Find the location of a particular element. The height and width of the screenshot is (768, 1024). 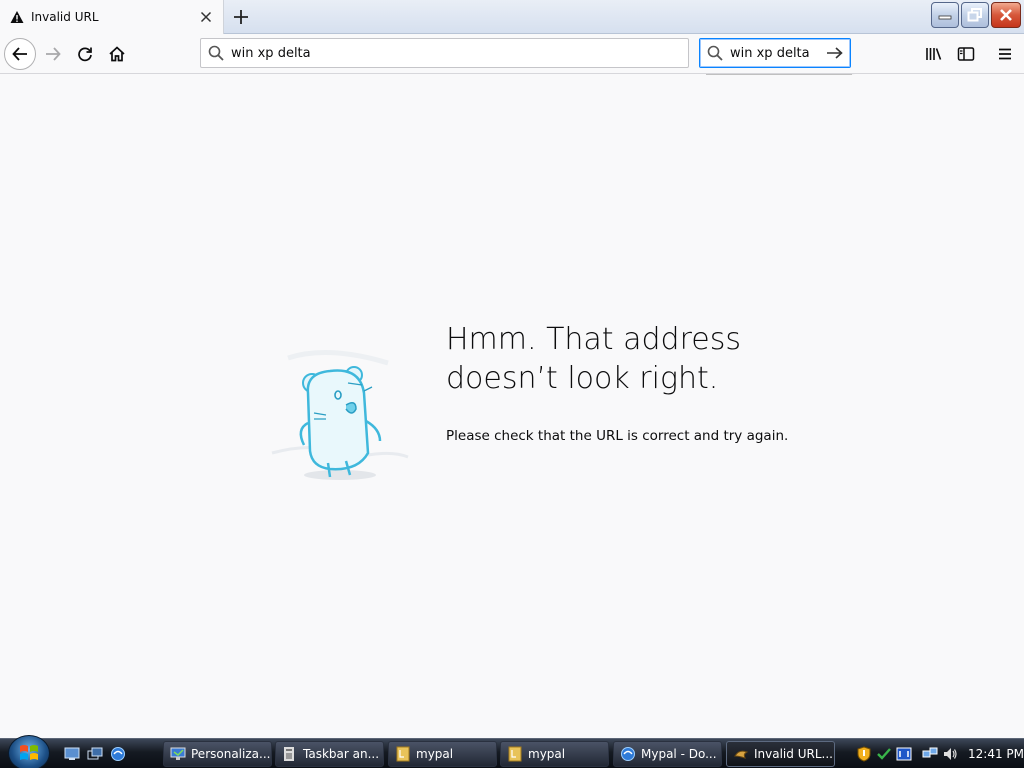

sidebar-toggle-button is located at coordinates (966, 54).